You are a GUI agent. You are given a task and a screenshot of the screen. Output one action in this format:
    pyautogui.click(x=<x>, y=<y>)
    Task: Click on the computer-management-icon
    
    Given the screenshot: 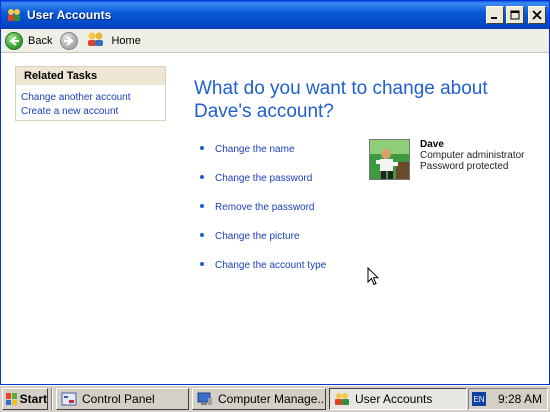 What is the action you would take?
    pyautogui.click(x=205, y=399)
    